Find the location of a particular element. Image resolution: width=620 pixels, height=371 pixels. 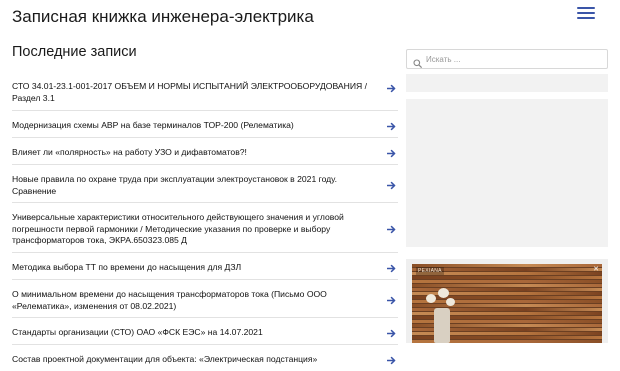

close-icon: ✕ is located at coordinates (596, 270).